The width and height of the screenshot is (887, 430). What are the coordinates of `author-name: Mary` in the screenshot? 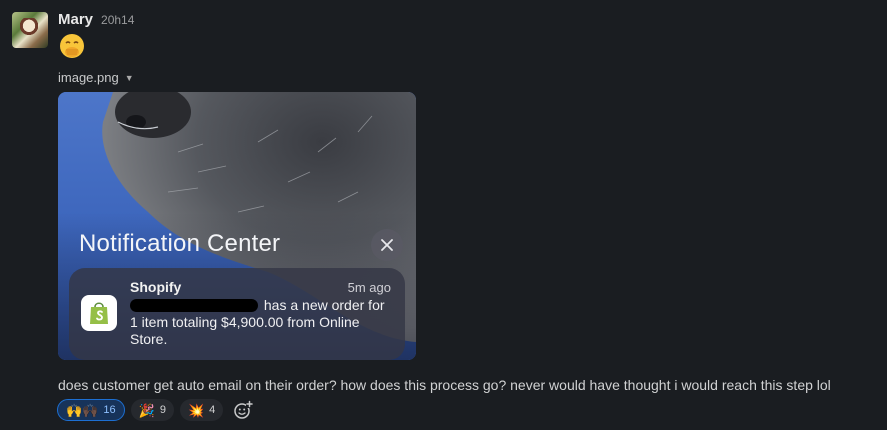 It's located at (75, 19).